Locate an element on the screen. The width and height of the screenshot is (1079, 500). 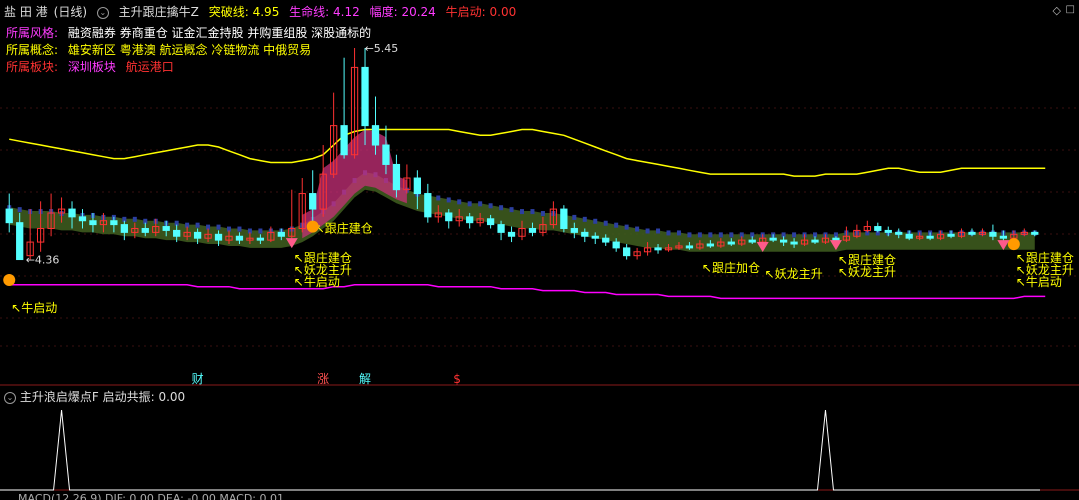
sub-indicator-name: 主升浪启爆点F is located at coordinates (59, 397).